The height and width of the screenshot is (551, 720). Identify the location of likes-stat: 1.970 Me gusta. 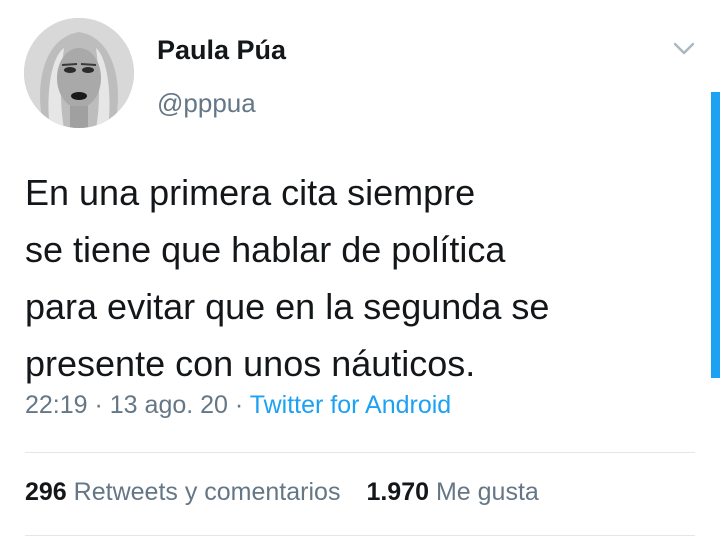
(452, 492).